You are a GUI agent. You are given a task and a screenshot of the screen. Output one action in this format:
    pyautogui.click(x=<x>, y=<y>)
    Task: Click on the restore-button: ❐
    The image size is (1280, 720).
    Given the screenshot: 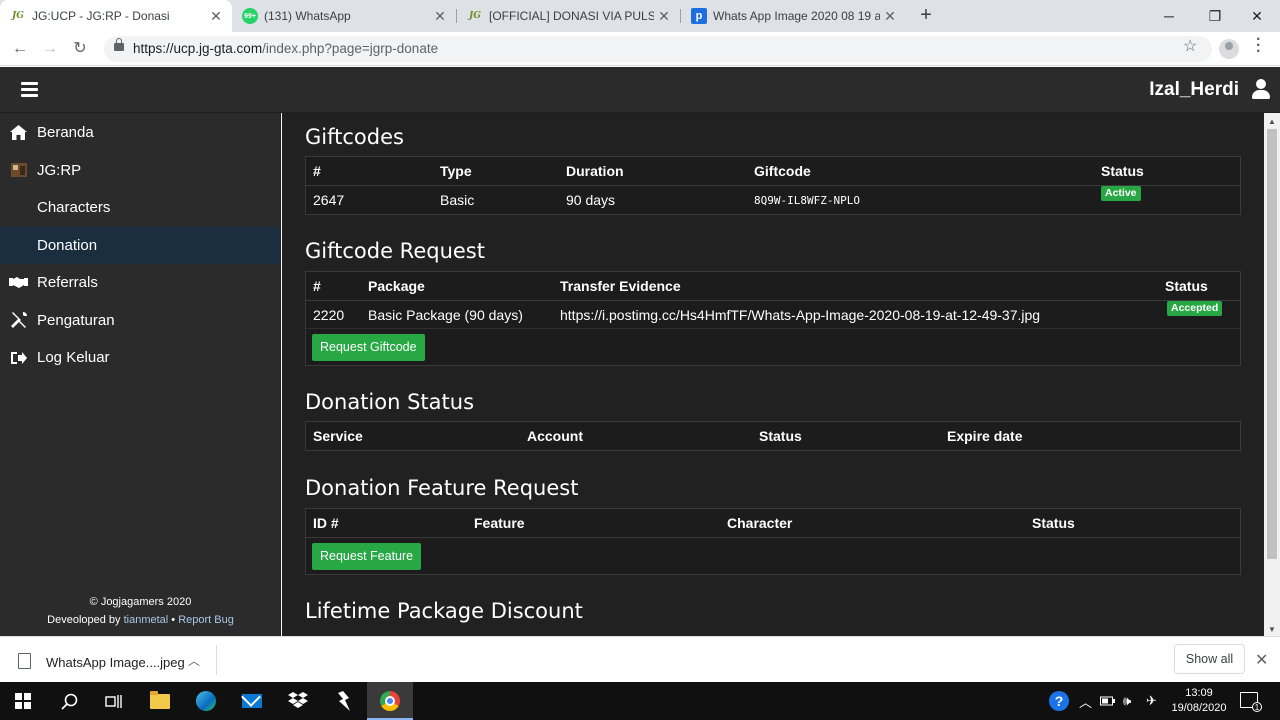 What is the action you would take?
    pyautogui.click(x=1215, y=16)
    